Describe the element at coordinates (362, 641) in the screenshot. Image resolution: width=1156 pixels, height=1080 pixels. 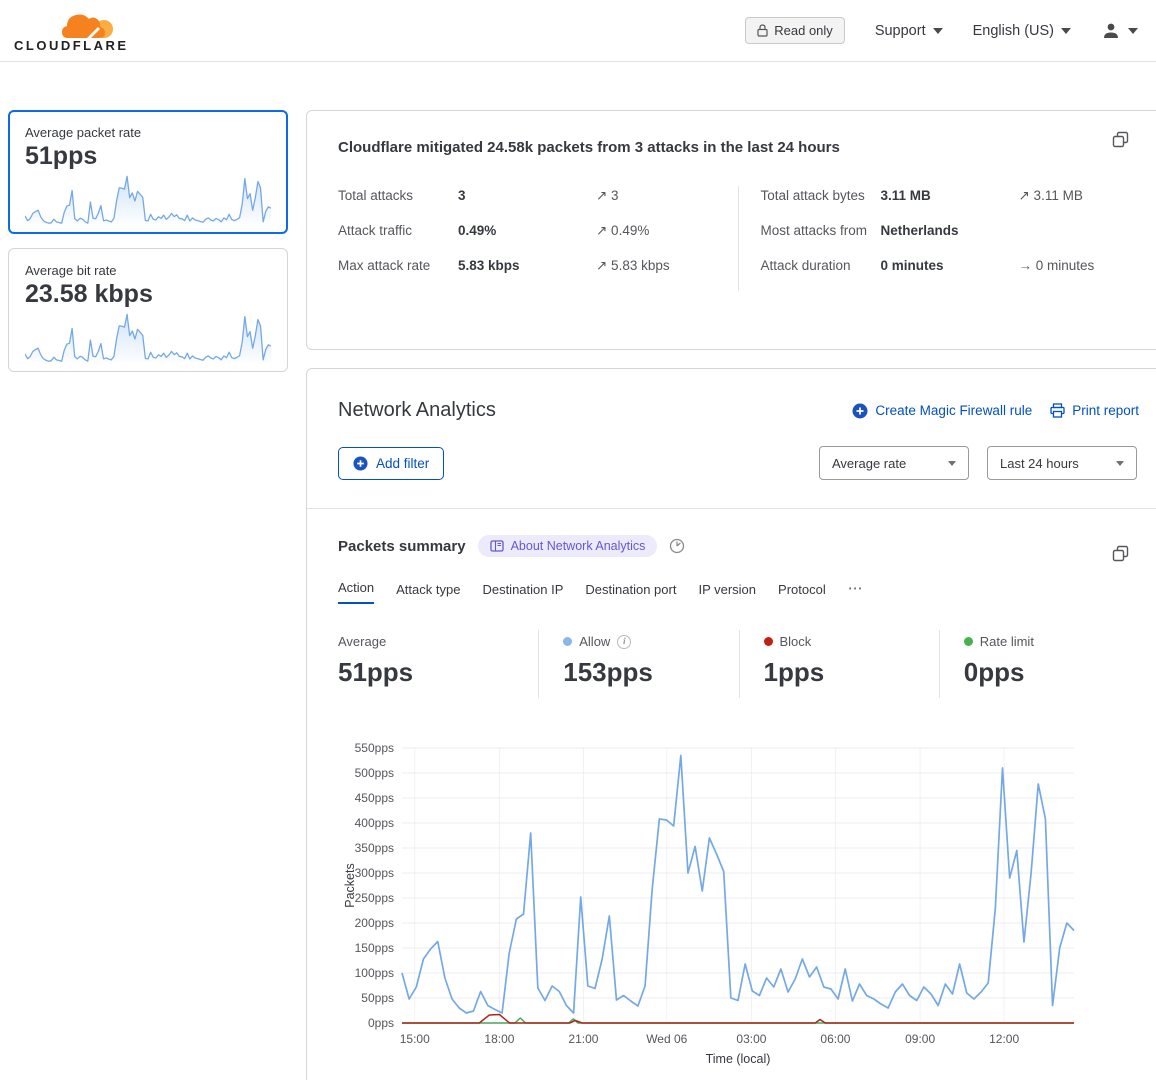
I see `stat-label: Average` at that location.